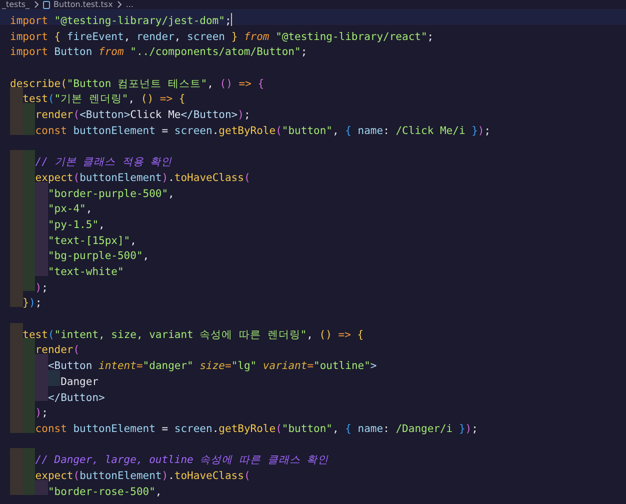  I want to click on code-line: render(<Button>Click Me</Button>);, so click(142, 116).